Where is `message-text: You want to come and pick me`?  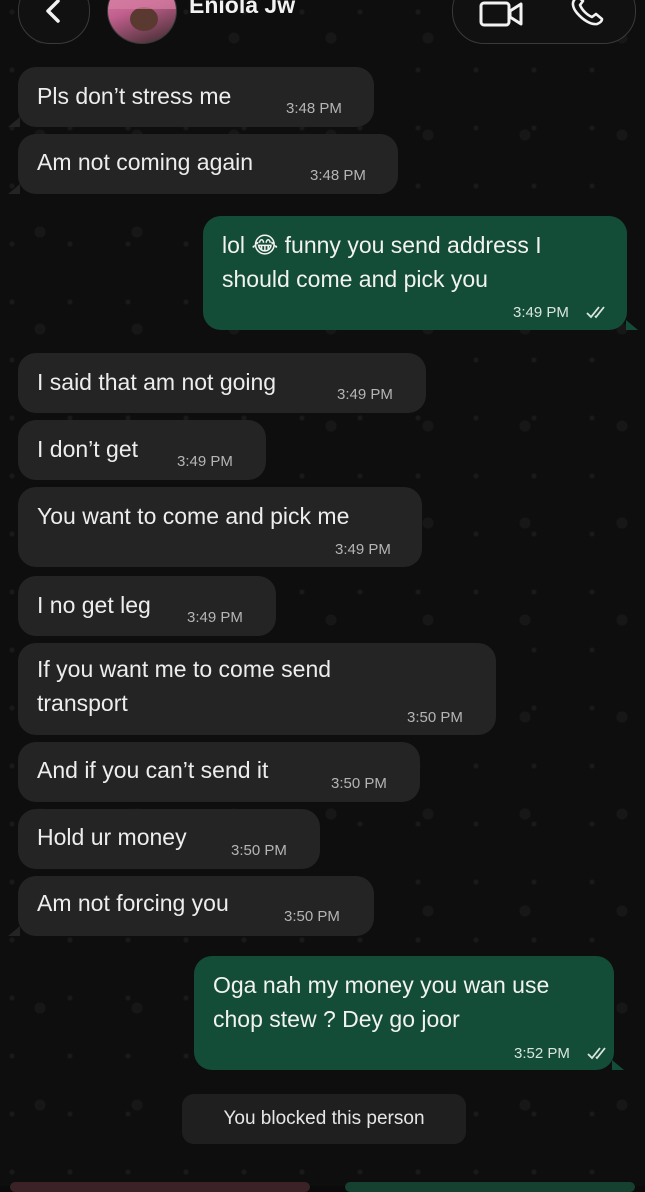 message-text: You want to come and pick me is located at coordinates (193, 516).